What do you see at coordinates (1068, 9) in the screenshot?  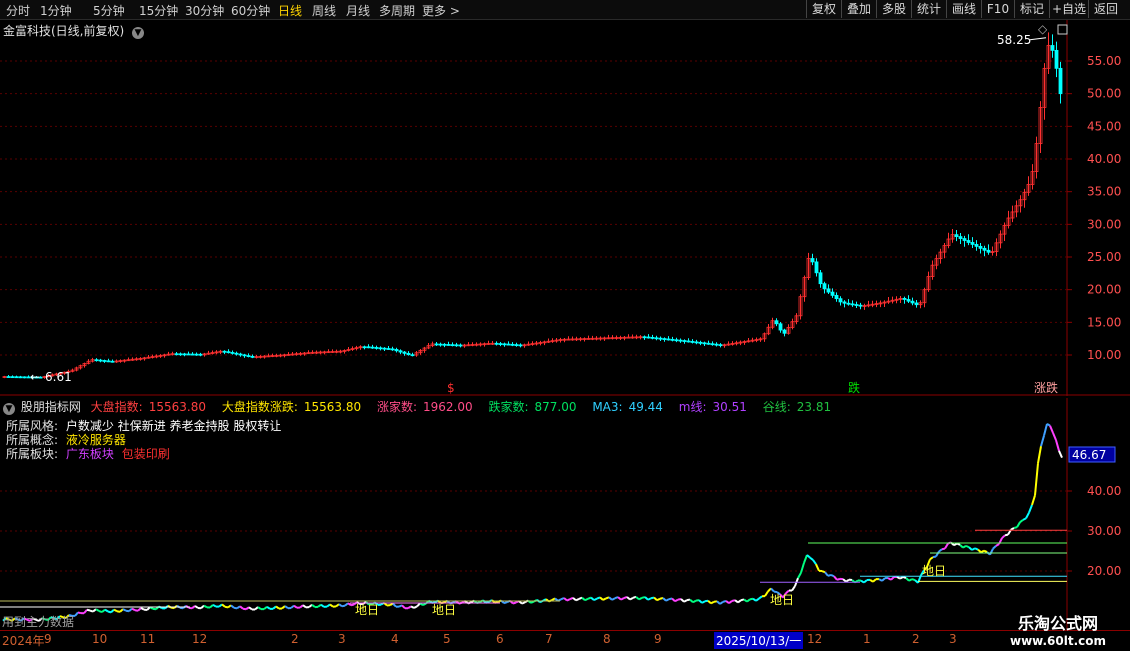 I see `add-watchlist-button: +自选` at bounding box center [1068, 9].